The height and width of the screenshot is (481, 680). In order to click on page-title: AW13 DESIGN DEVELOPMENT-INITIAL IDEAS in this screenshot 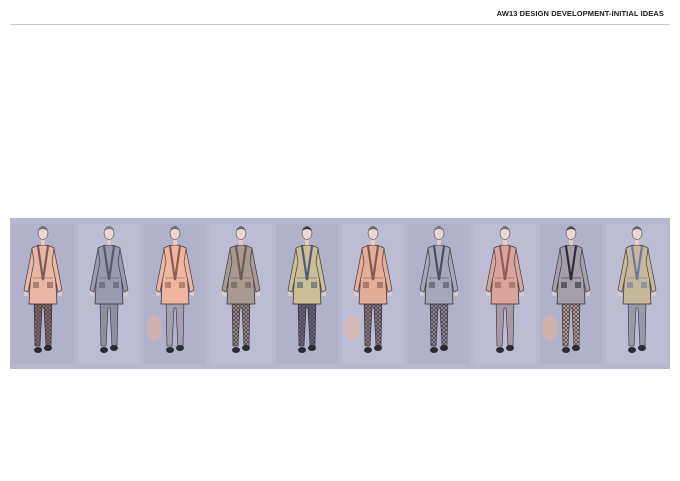, I will do `click(580, 13)`.